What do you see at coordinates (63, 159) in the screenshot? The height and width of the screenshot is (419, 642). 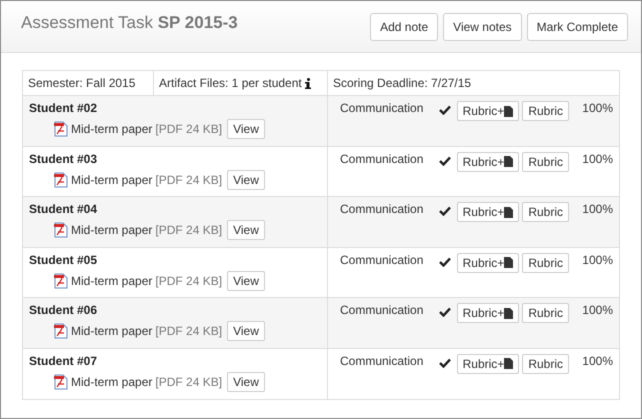 I see `student-name: Student #03` at bounding box center [63, 159].